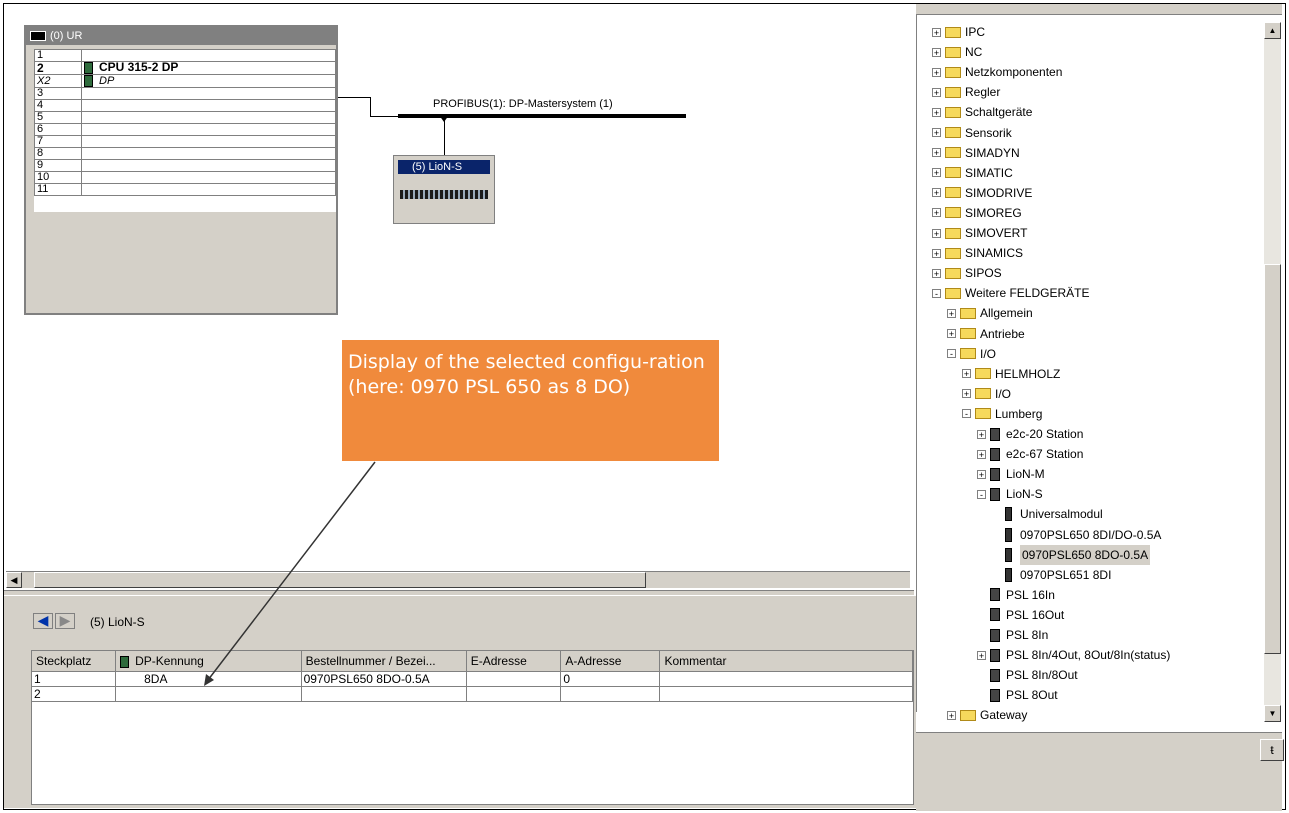 The height and width of the screenshot is (813, 1289). Describe the element at coordinates (514, 661) in the screenshot. I see `column-header: E-Adresse` at that location.